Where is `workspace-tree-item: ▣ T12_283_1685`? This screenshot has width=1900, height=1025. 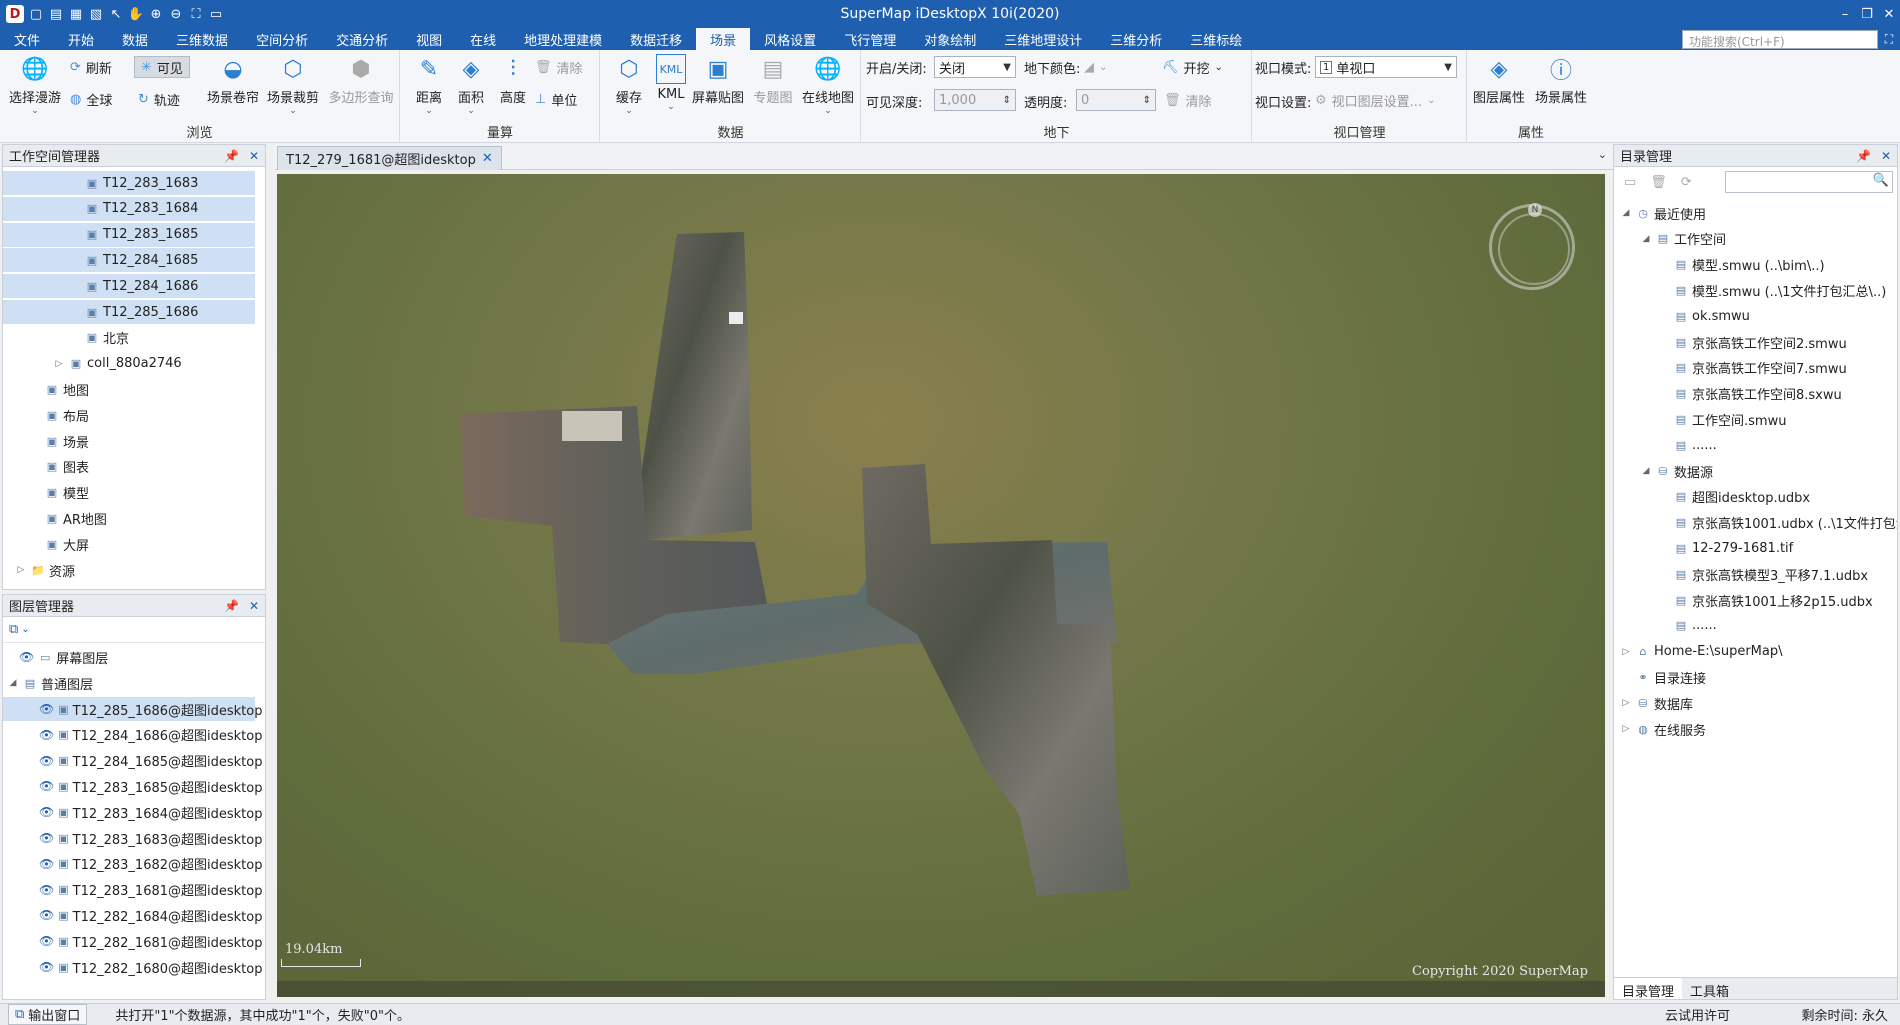
workspace-tree-item: ▣ T12_283_1685 is located at coordinates (129, 234).